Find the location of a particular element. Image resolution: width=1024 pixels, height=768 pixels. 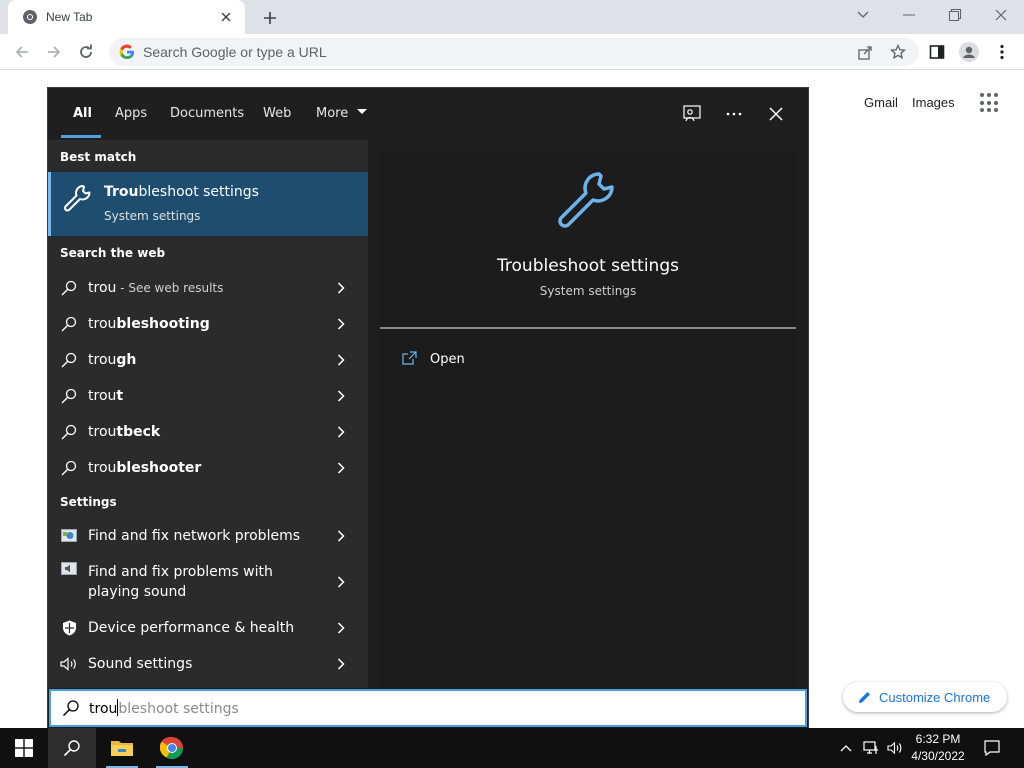

reload-button is located at coordinates (86, 52).